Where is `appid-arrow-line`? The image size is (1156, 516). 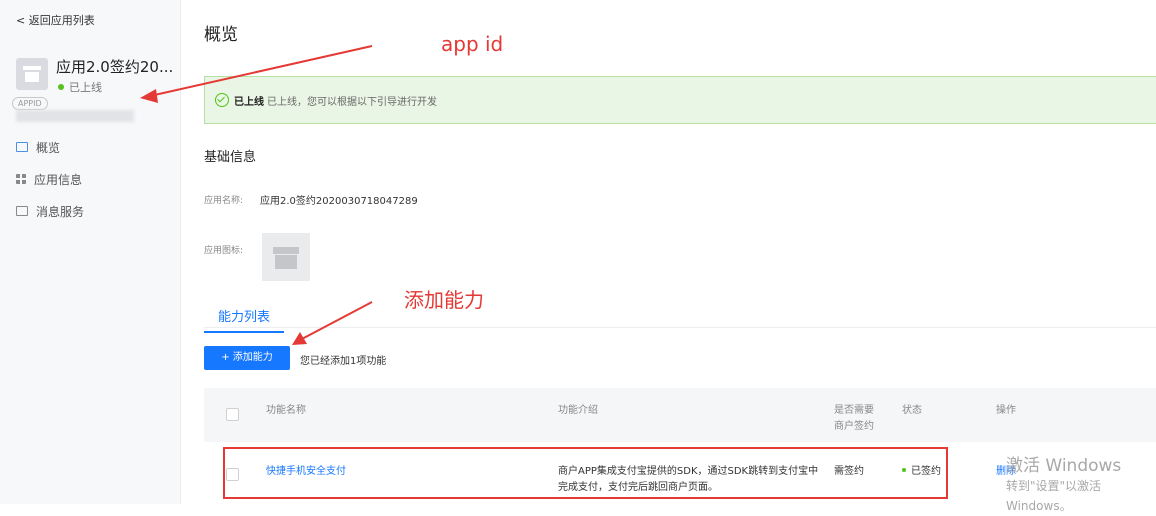 appid-arrow-line is located at coordinates (261, 71).